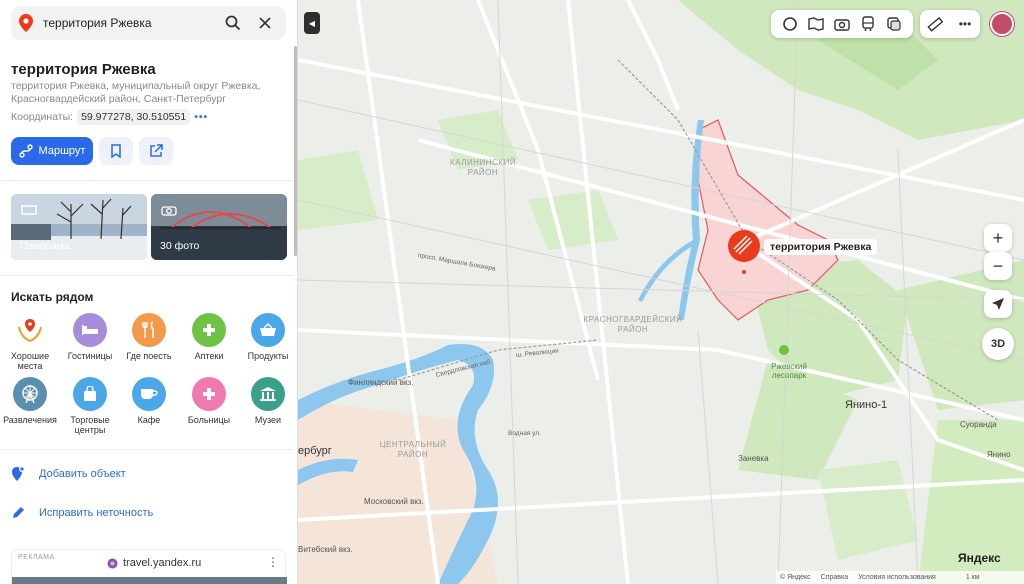 The image size is (1024, 584). Describe the element at coordinates (312, 23) in the screenshot. I see `collapse-panel-button: ◀` at that location.